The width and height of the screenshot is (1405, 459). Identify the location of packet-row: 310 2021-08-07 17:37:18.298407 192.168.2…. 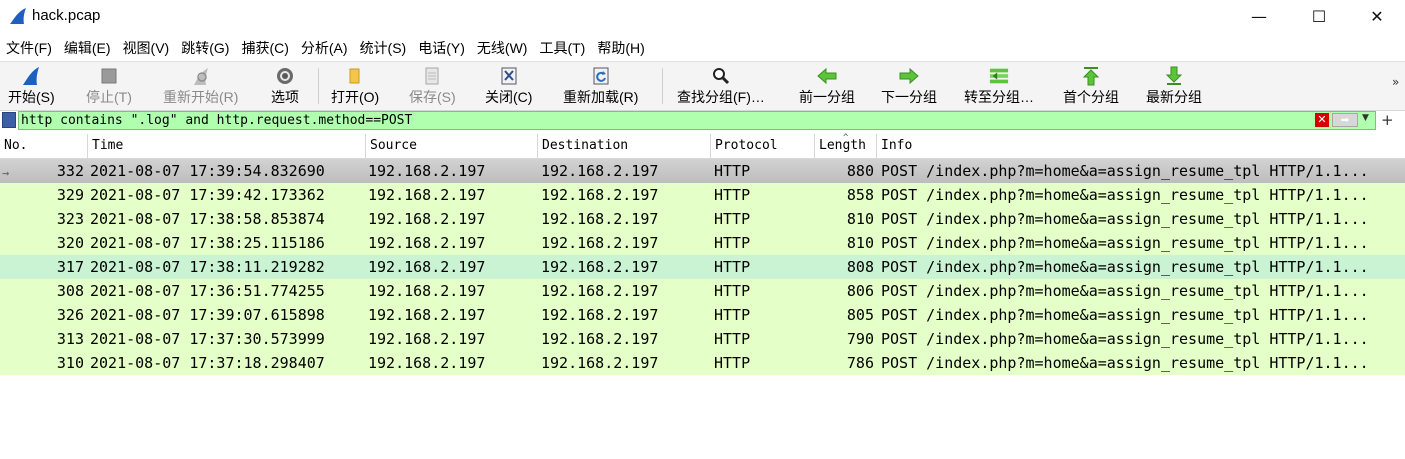
(702, 363).